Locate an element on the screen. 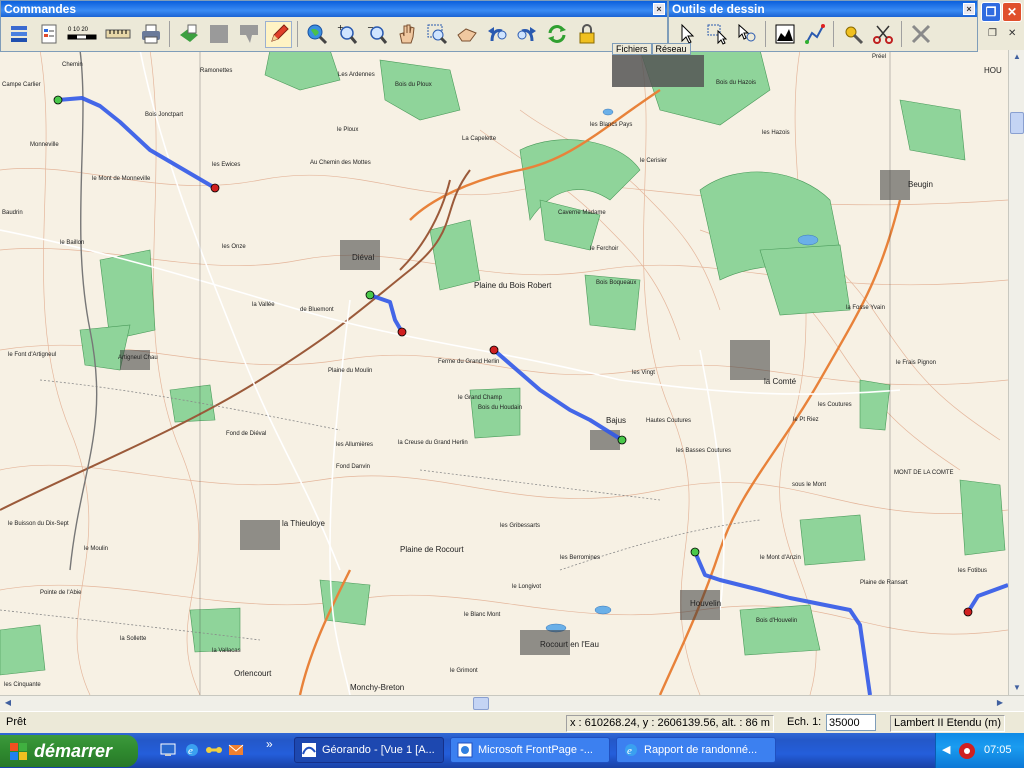  toolbar-separator is located at coordinates (833, 34).